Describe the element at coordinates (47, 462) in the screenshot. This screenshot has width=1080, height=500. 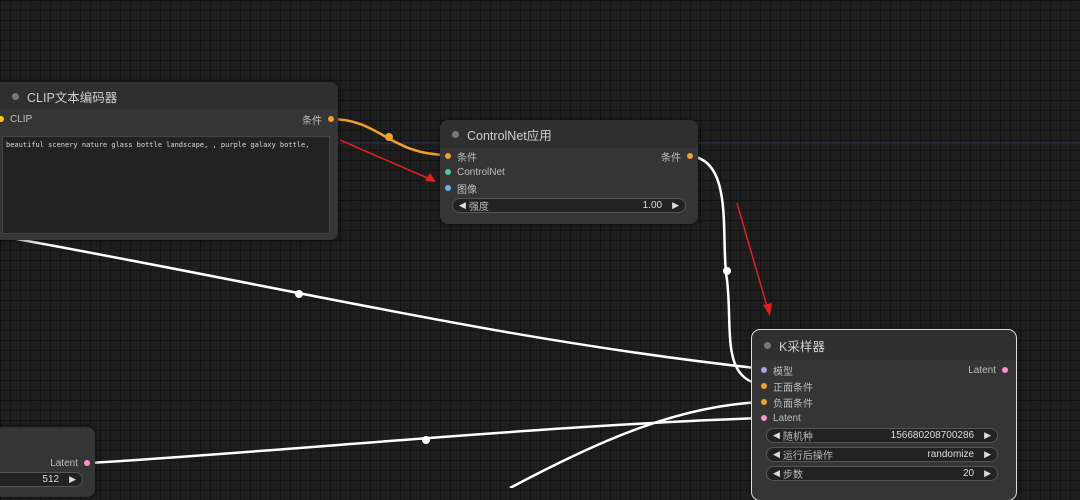
I see `empty-latent-node: Latent 512 ▶` at that location.